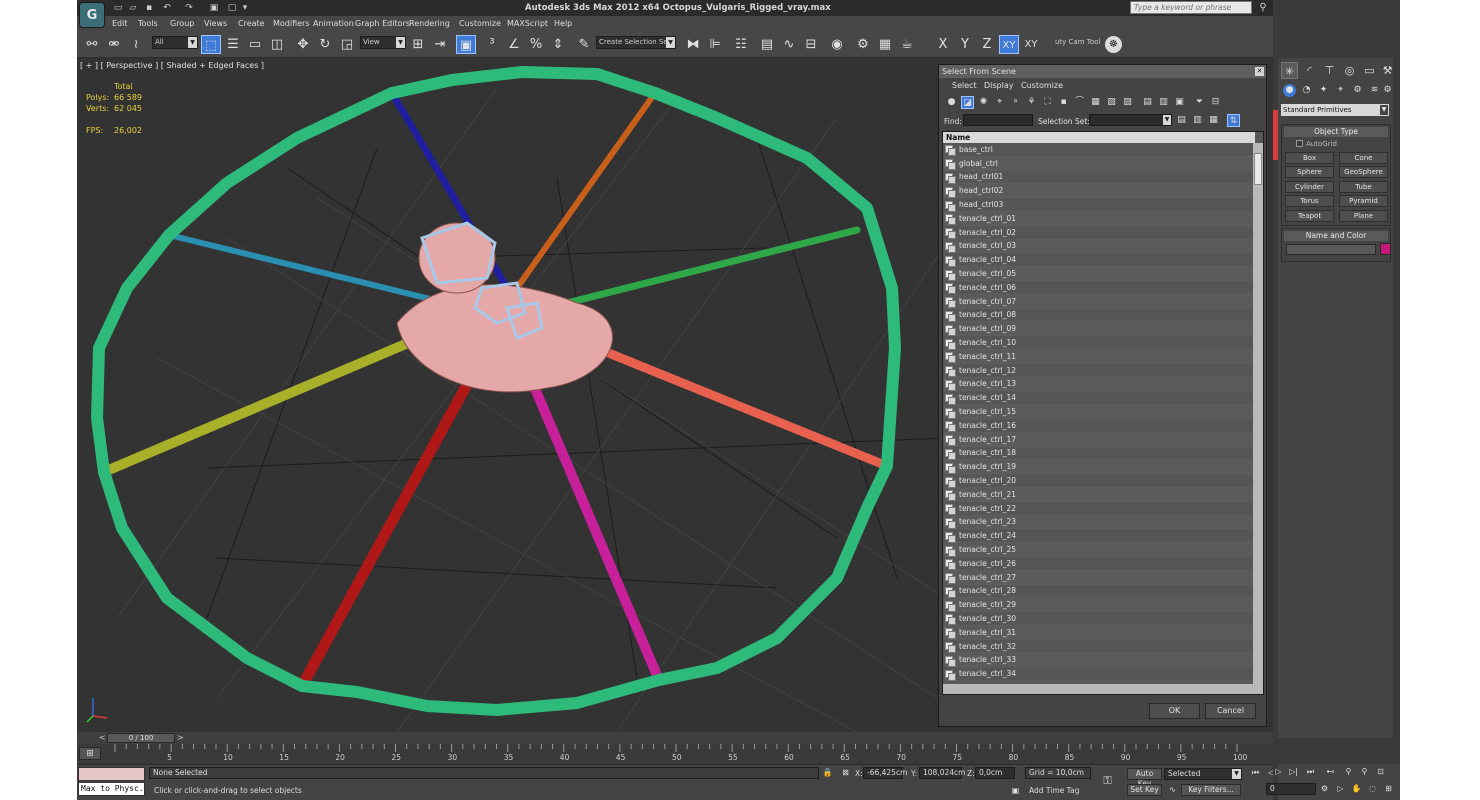  Describe the element at coordinates (1385, 249) in the screenshot. I see `object-color-swatch` at that location.